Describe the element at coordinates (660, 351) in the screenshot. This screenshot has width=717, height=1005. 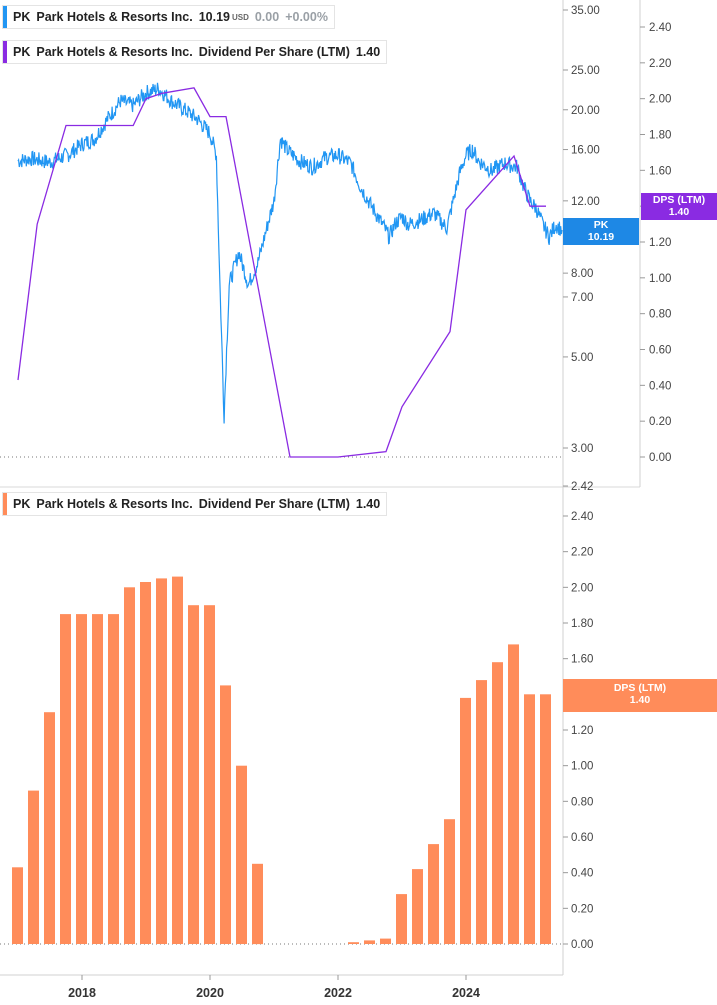
I see `dps-tick-label: 0.60` at that location.